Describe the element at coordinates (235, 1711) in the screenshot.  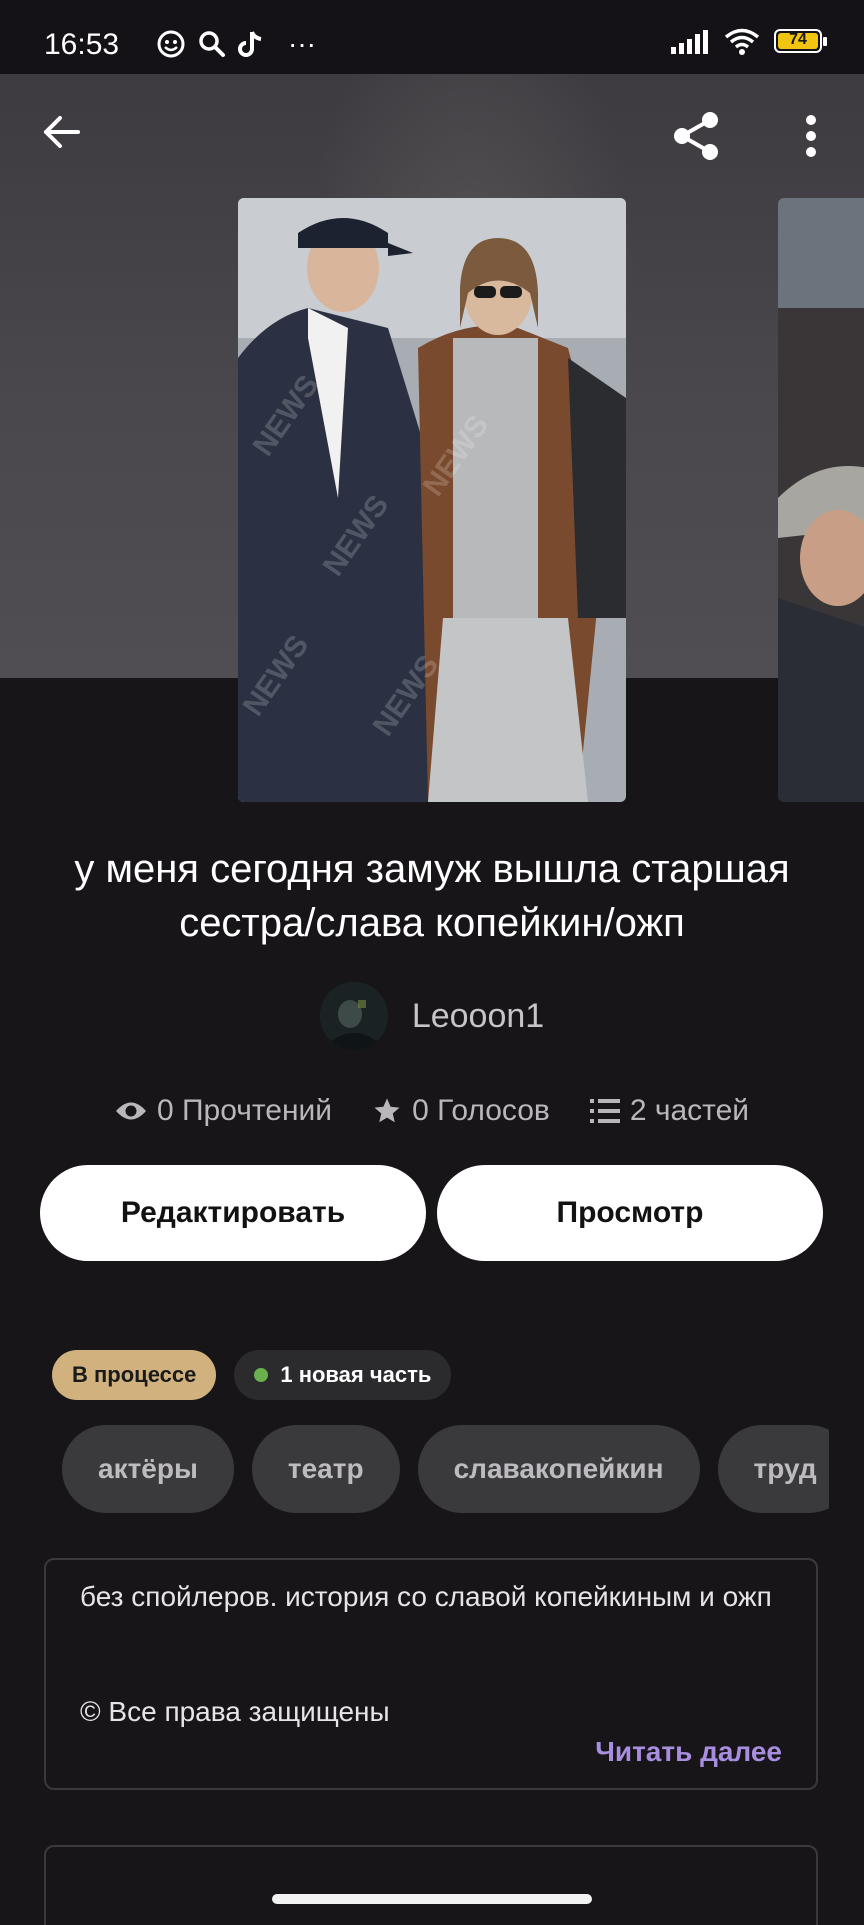
I see `copyright-text: © Все права защищены` at that location.